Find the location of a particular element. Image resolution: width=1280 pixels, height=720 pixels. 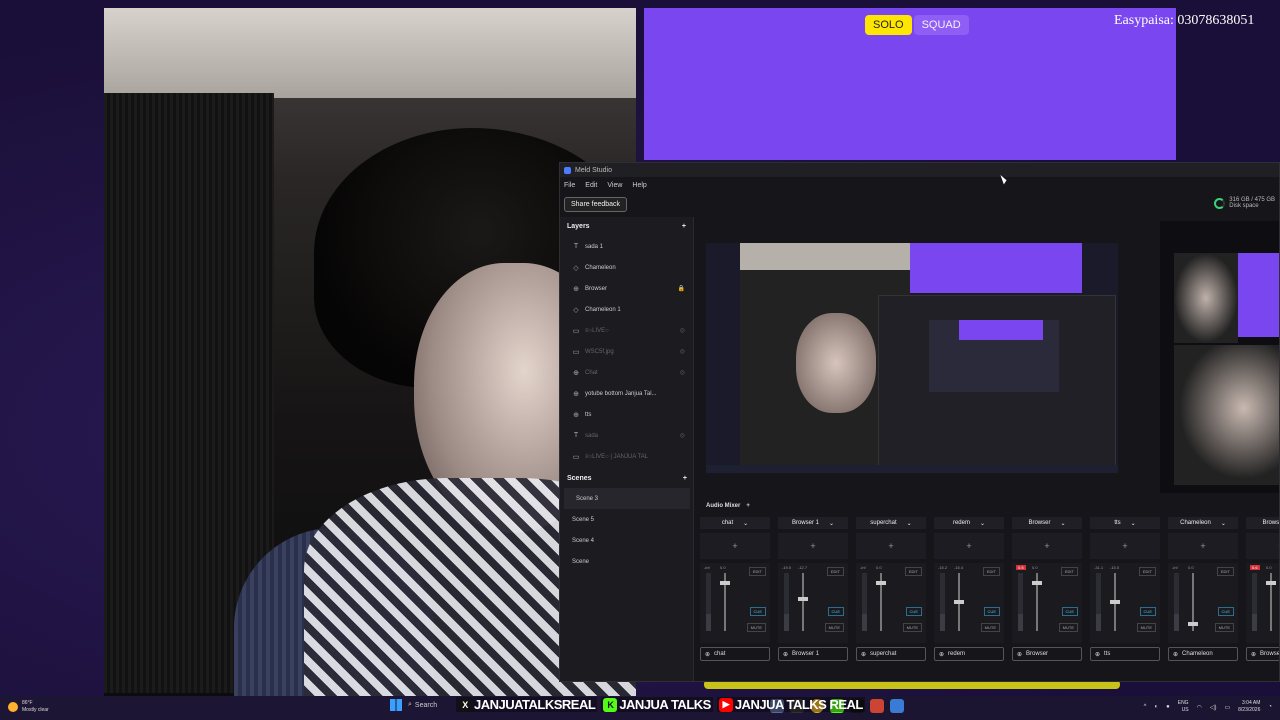

live-output-preview is located at coordinates (1219, 357).